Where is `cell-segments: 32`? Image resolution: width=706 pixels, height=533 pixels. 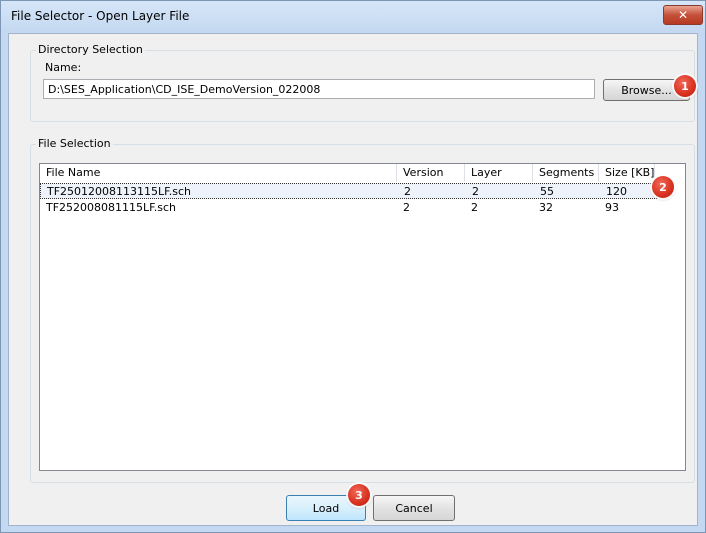
cell-segments: 32 is located at coordinates (546, 207).